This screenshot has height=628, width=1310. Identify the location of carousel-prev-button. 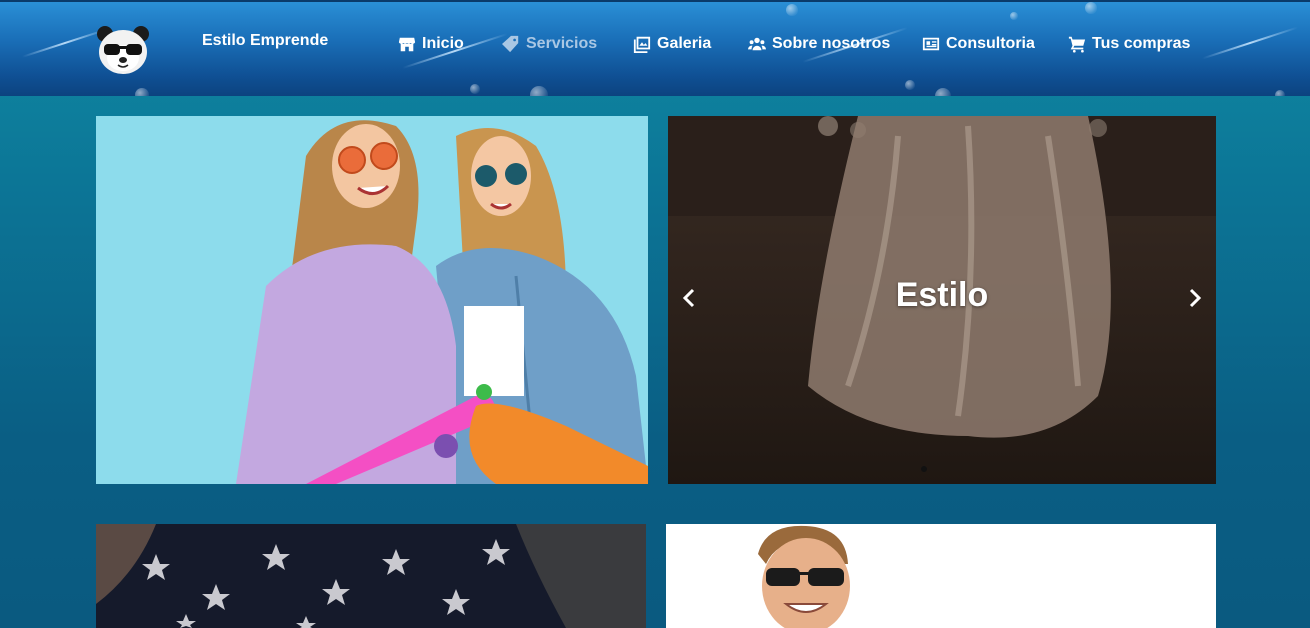
(690, 298).